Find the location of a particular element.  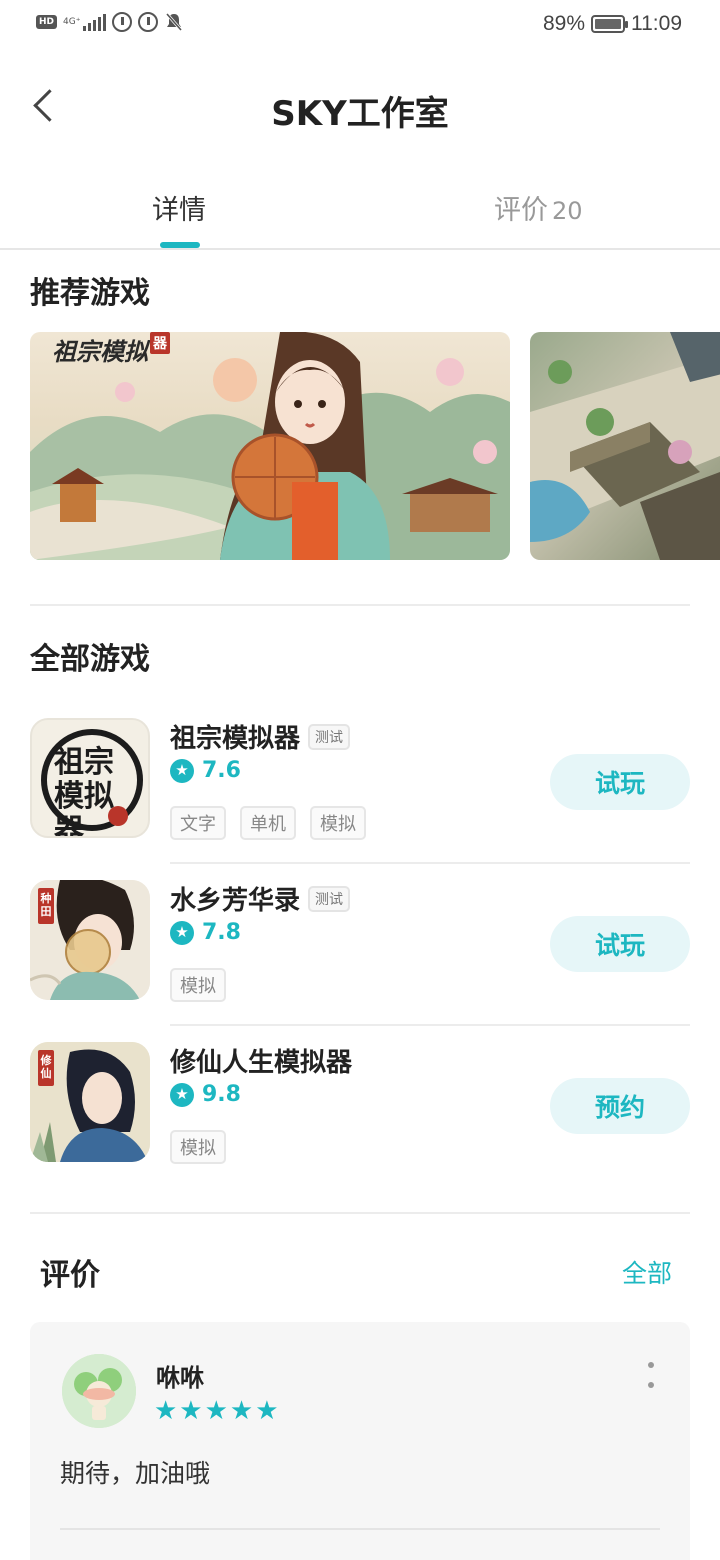

tab-reviews-label: 评价 is located at coordinates (521, 210).